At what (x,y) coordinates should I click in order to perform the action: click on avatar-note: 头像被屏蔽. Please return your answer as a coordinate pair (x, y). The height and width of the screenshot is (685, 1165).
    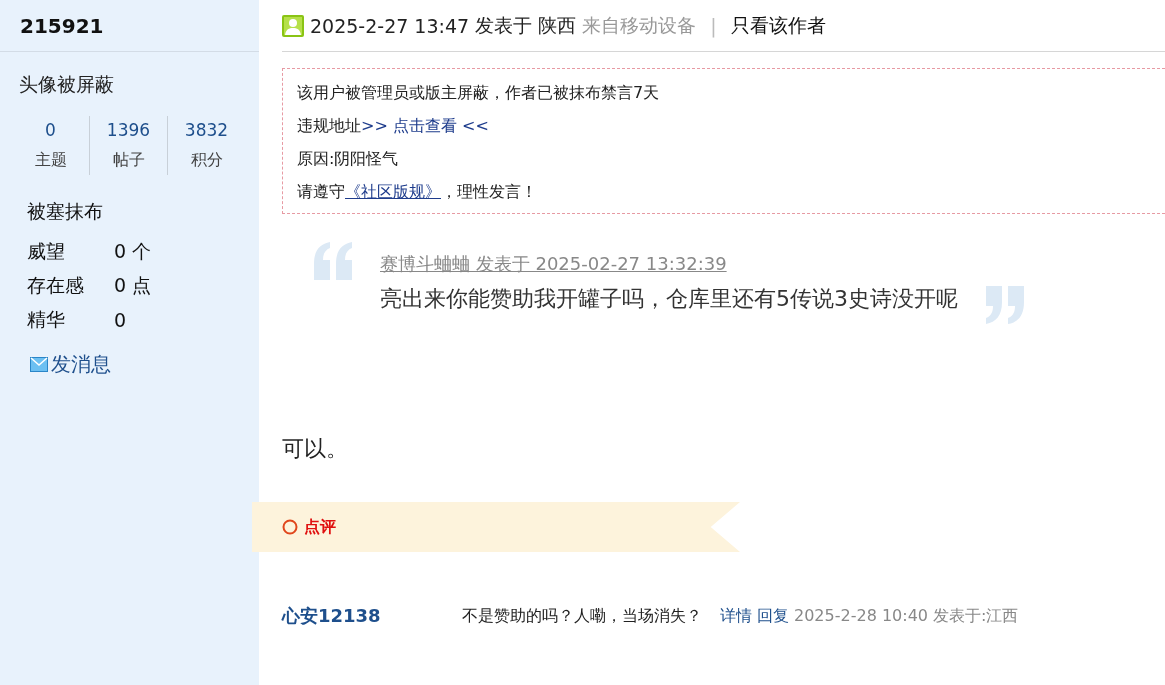
    Looking at the image, I should click on (67, 84).